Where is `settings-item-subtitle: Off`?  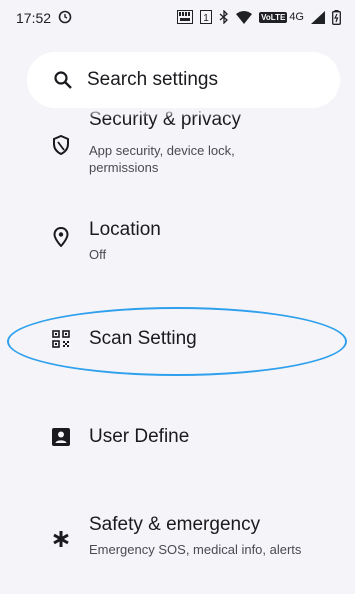 settings-item-subtitle: Off is located at coordinates (98, 254).